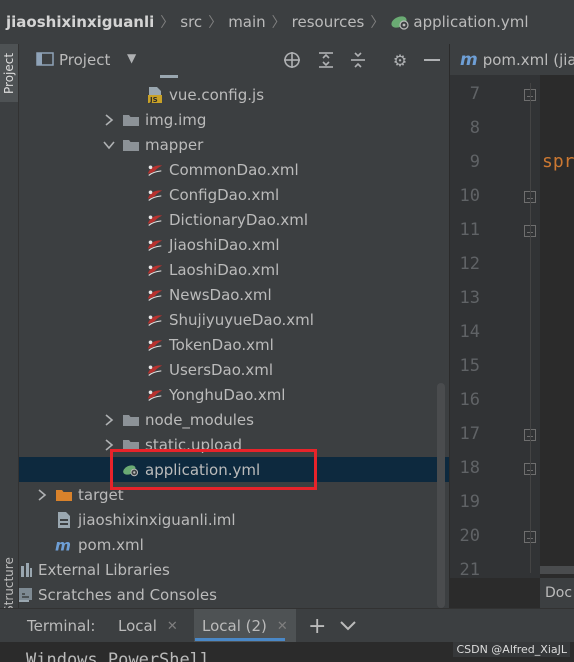 This screenshot has height=662, width=574. Describe the element at coordinates (432, 60) in the screenshot. I see `minimize-icon` at that location.